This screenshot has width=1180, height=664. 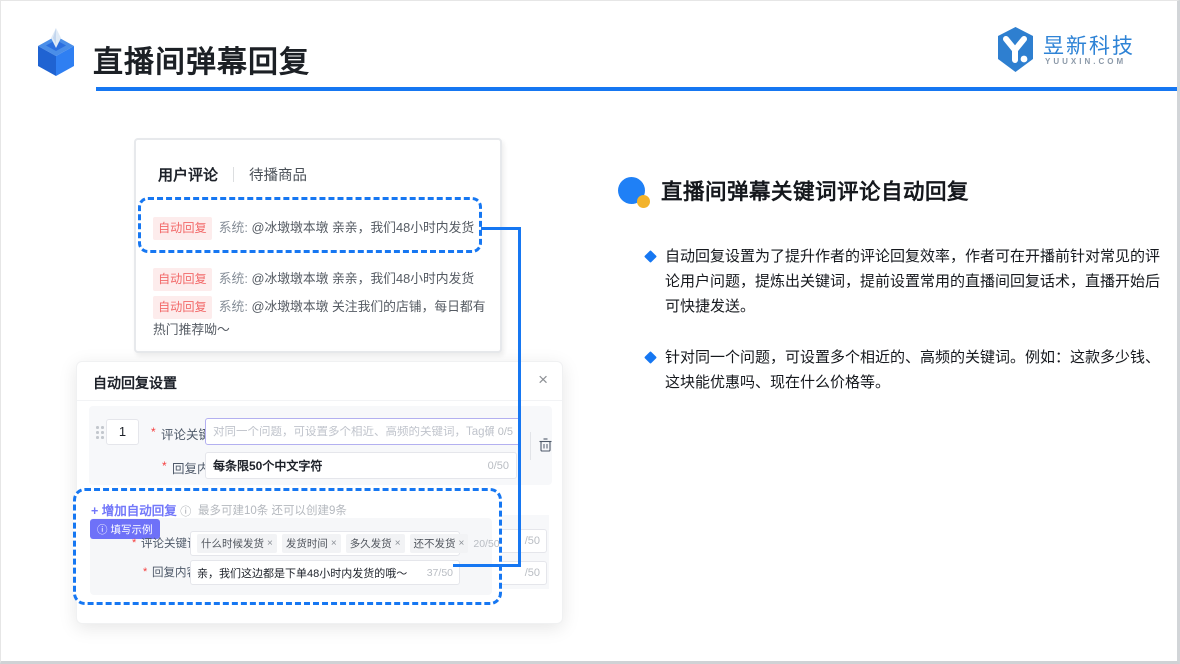 What do you see at coordinates (543, 380) in the screenshot?
I see `close-icon: ×` at bounding box center [543, 380].